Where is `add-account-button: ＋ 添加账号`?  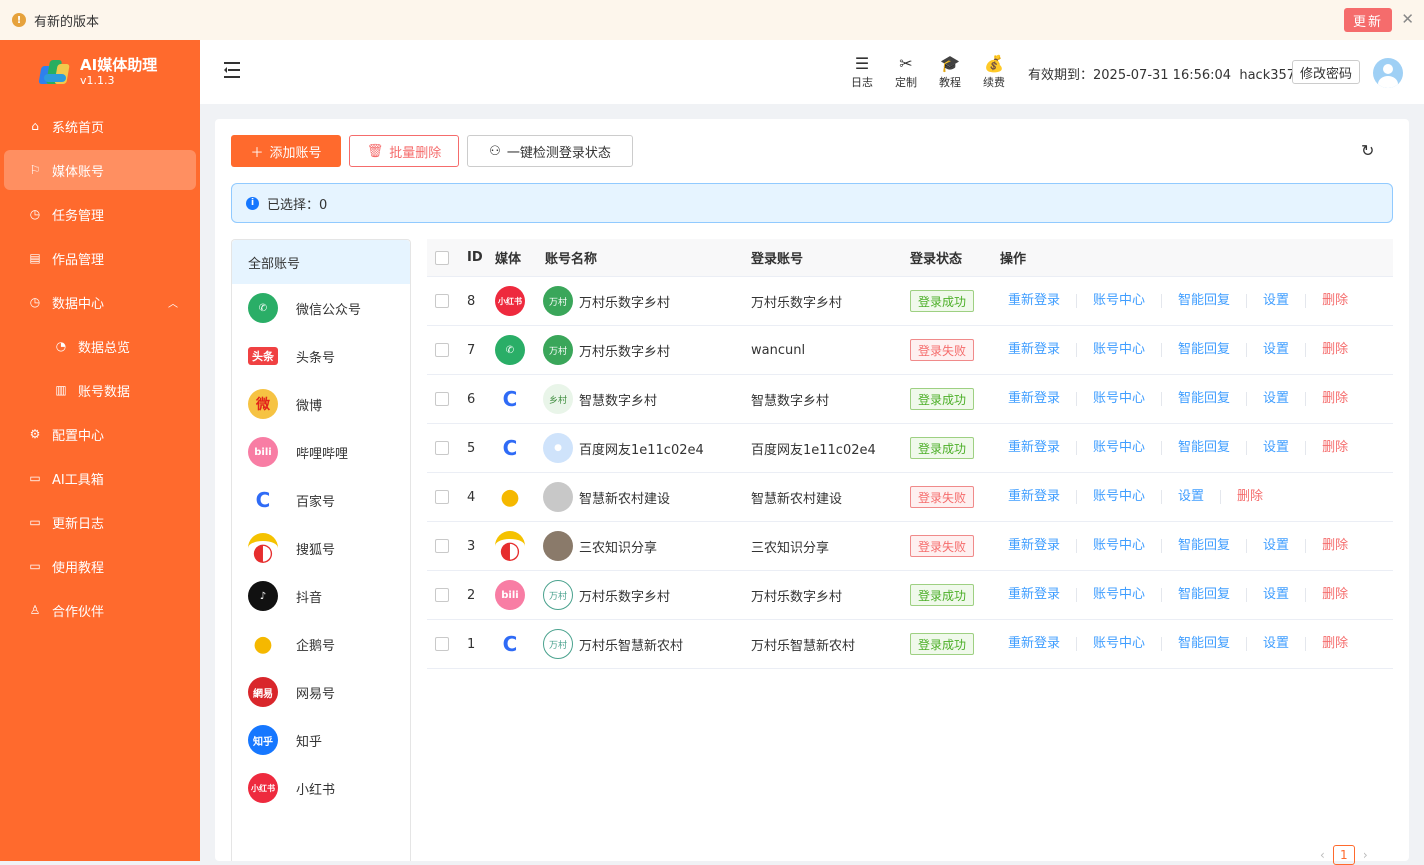
add-account-button: ＋ 添加账号 is located at coordinates (286, 151).